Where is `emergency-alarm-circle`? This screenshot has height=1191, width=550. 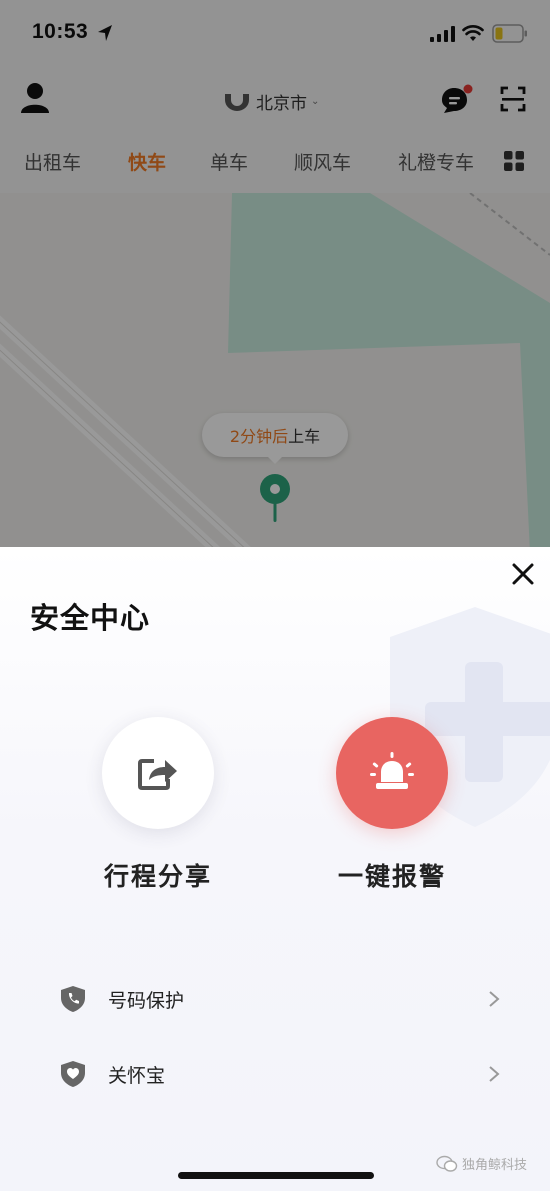 emergency-alarm-circle is located at coordinates (392, 773).